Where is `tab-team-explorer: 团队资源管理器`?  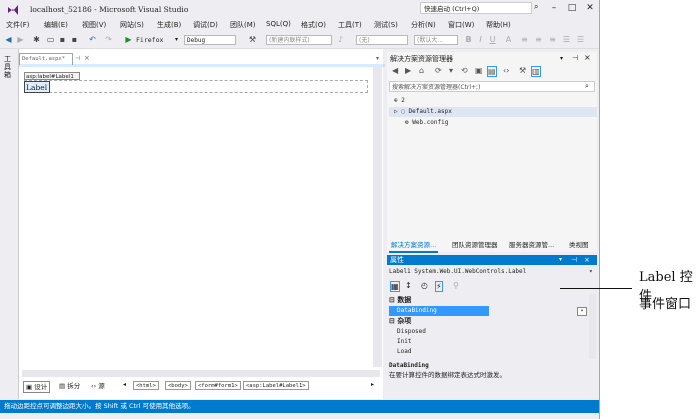
tab-team-explorer: 团队资源管理器 is located at coordinates (475, 245).